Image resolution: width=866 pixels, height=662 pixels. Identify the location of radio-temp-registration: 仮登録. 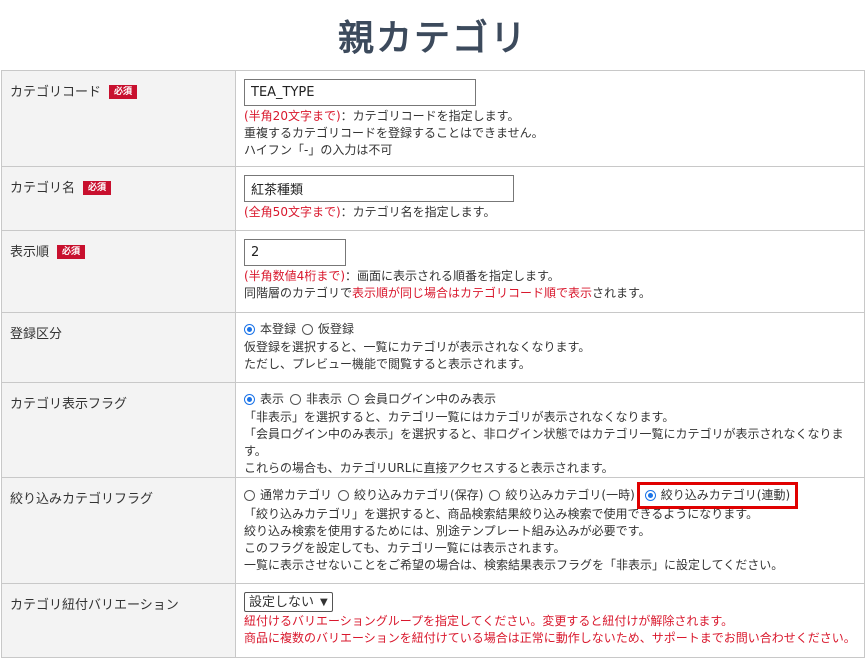
(328, 329).